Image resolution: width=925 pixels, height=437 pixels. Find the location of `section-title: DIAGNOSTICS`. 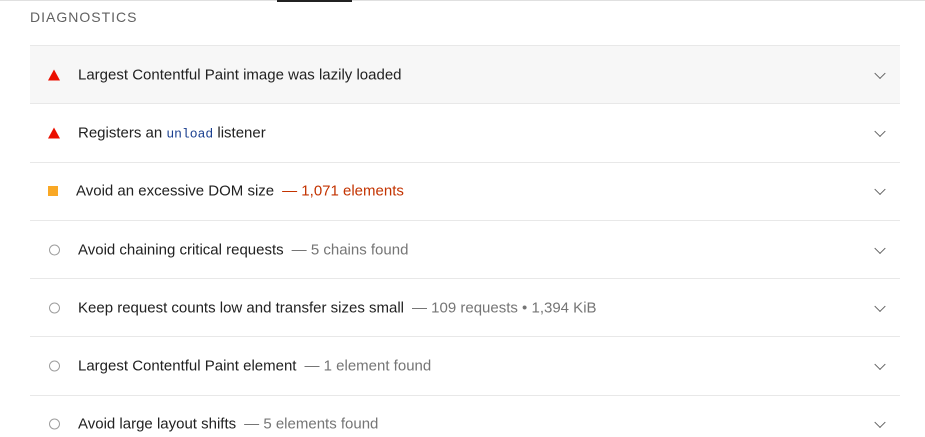

section-title: DIAGNOSTICS is located at coordinates (84, 17).